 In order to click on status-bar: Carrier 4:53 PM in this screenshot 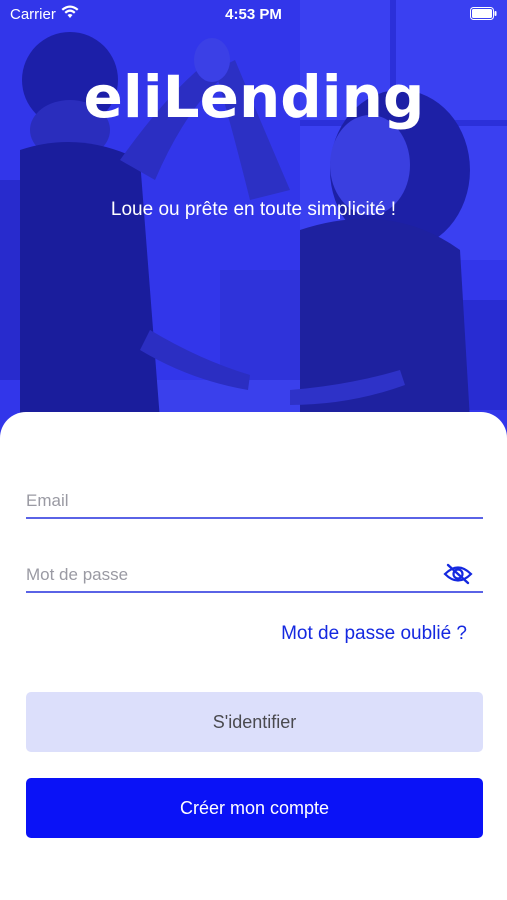, I will do `click(253, 15)`.